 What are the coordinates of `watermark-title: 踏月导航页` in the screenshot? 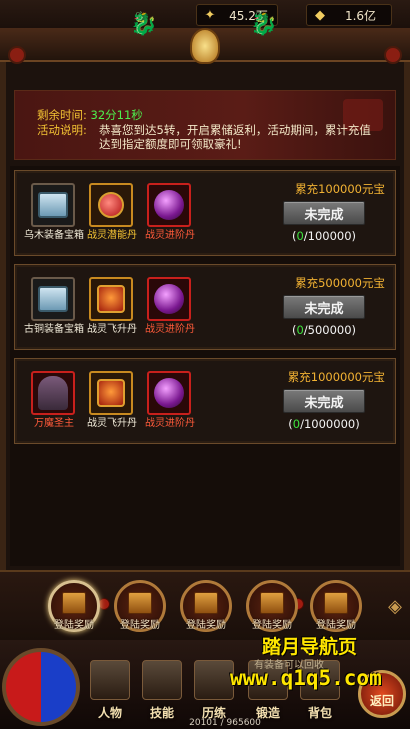 It's located at (310, 647).